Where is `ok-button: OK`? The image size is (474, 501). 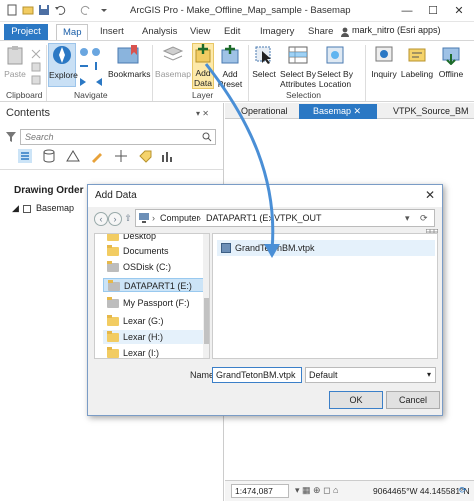 ok-button: OK is located at coordinates (356, 400).